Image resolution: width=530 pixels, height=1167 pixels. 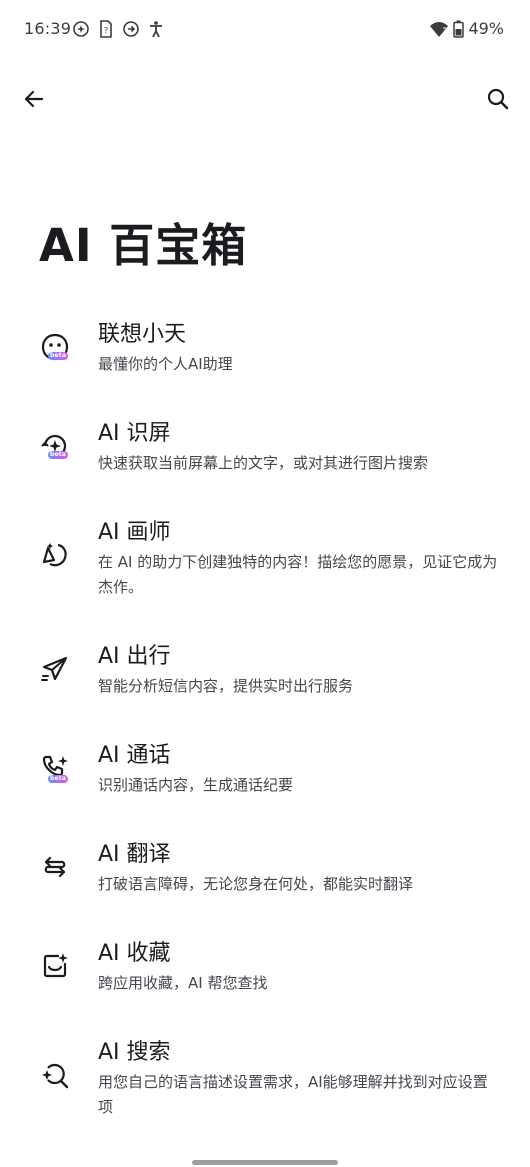 What do you see at coordinates (134, 656) in the screenshot?
I see `tool-title: AI 出行` at bounding box center [134, 656].